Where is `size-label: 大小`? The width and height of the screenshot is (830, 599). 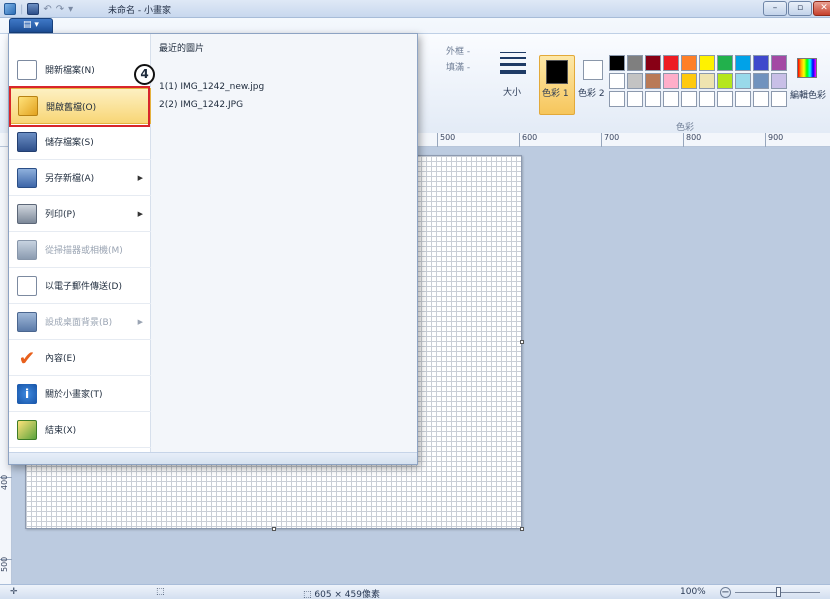 size-label: 大小 is located at coordinates (512, 93).